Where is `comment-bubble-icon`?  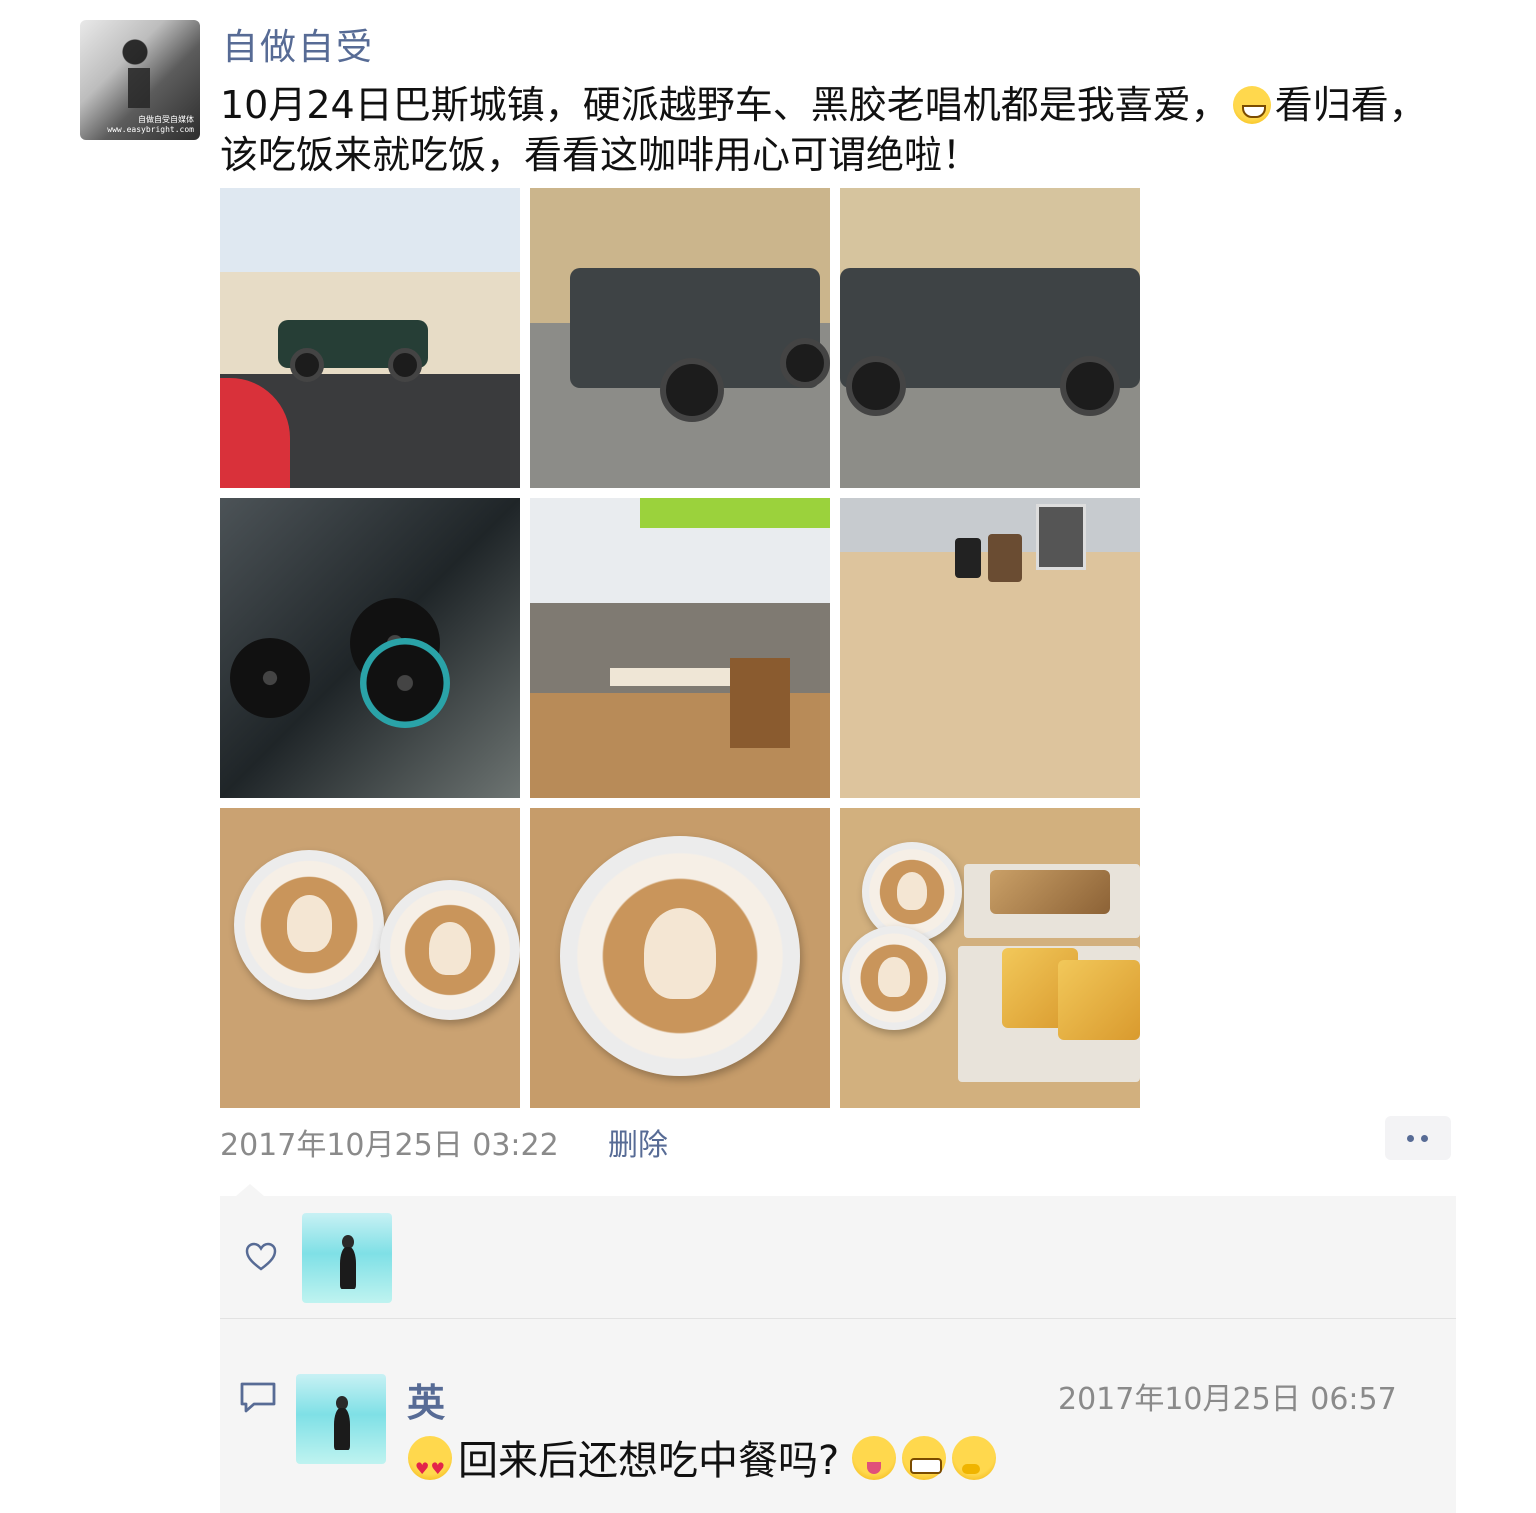 comment-bubble-icon is located at coordinates (258, 1397).